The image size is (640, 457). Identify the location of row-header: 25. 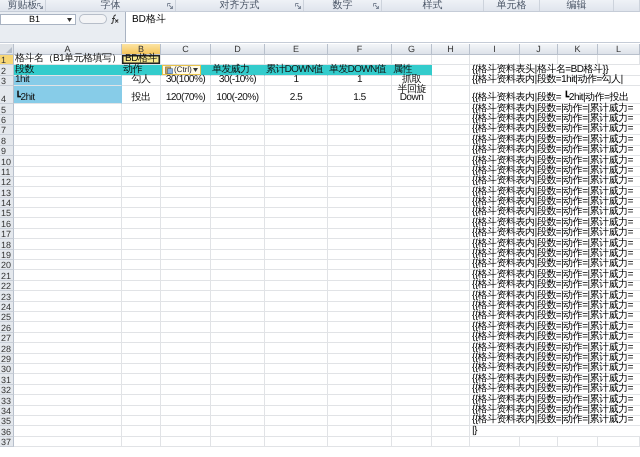
(7, 317).